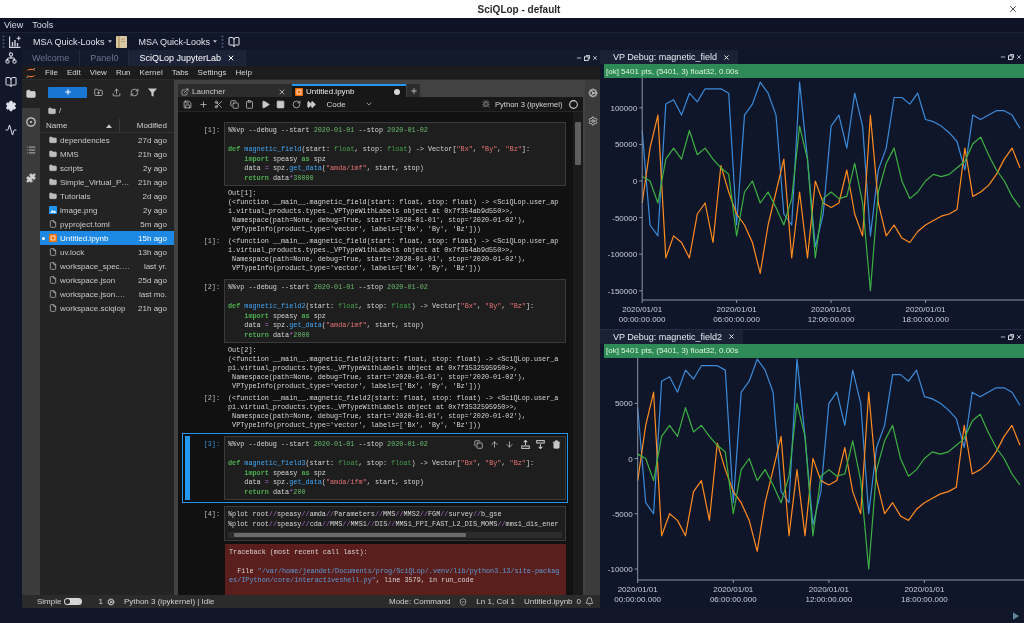 This screenshot has width=1024, height=623. I want to click on file-row: workspace.sciqlop 21h ago, so click(107, 308).